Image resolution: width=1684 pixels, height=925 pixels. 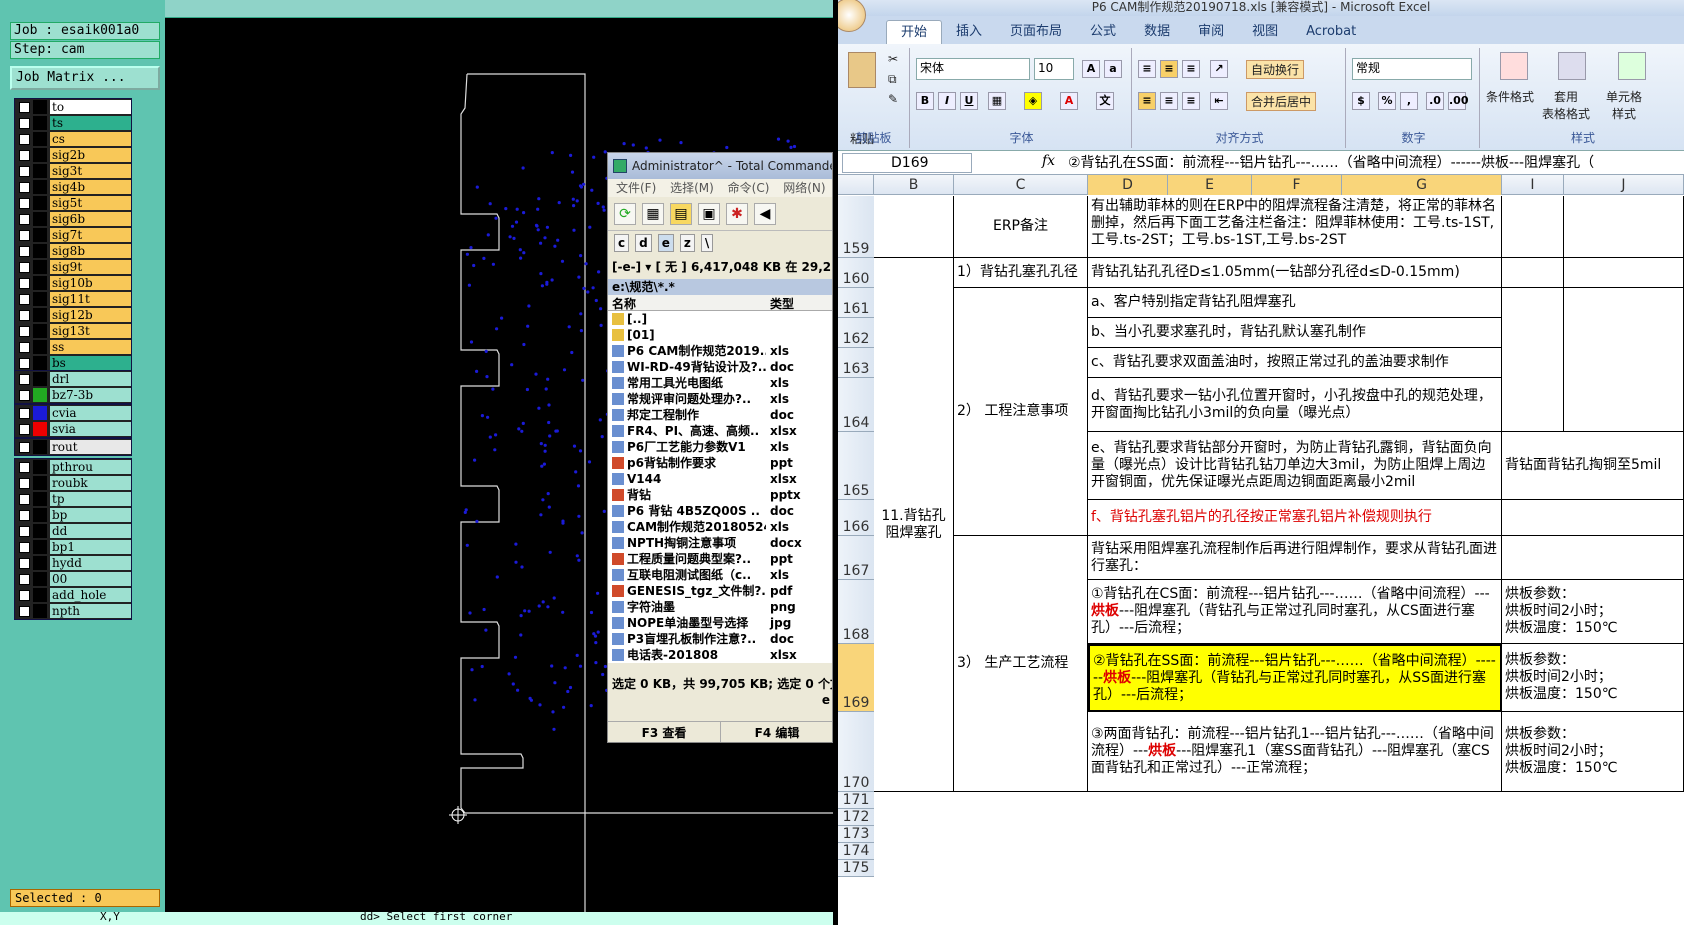 I want to click on col-header-b: B, so click(x=914, y=185).